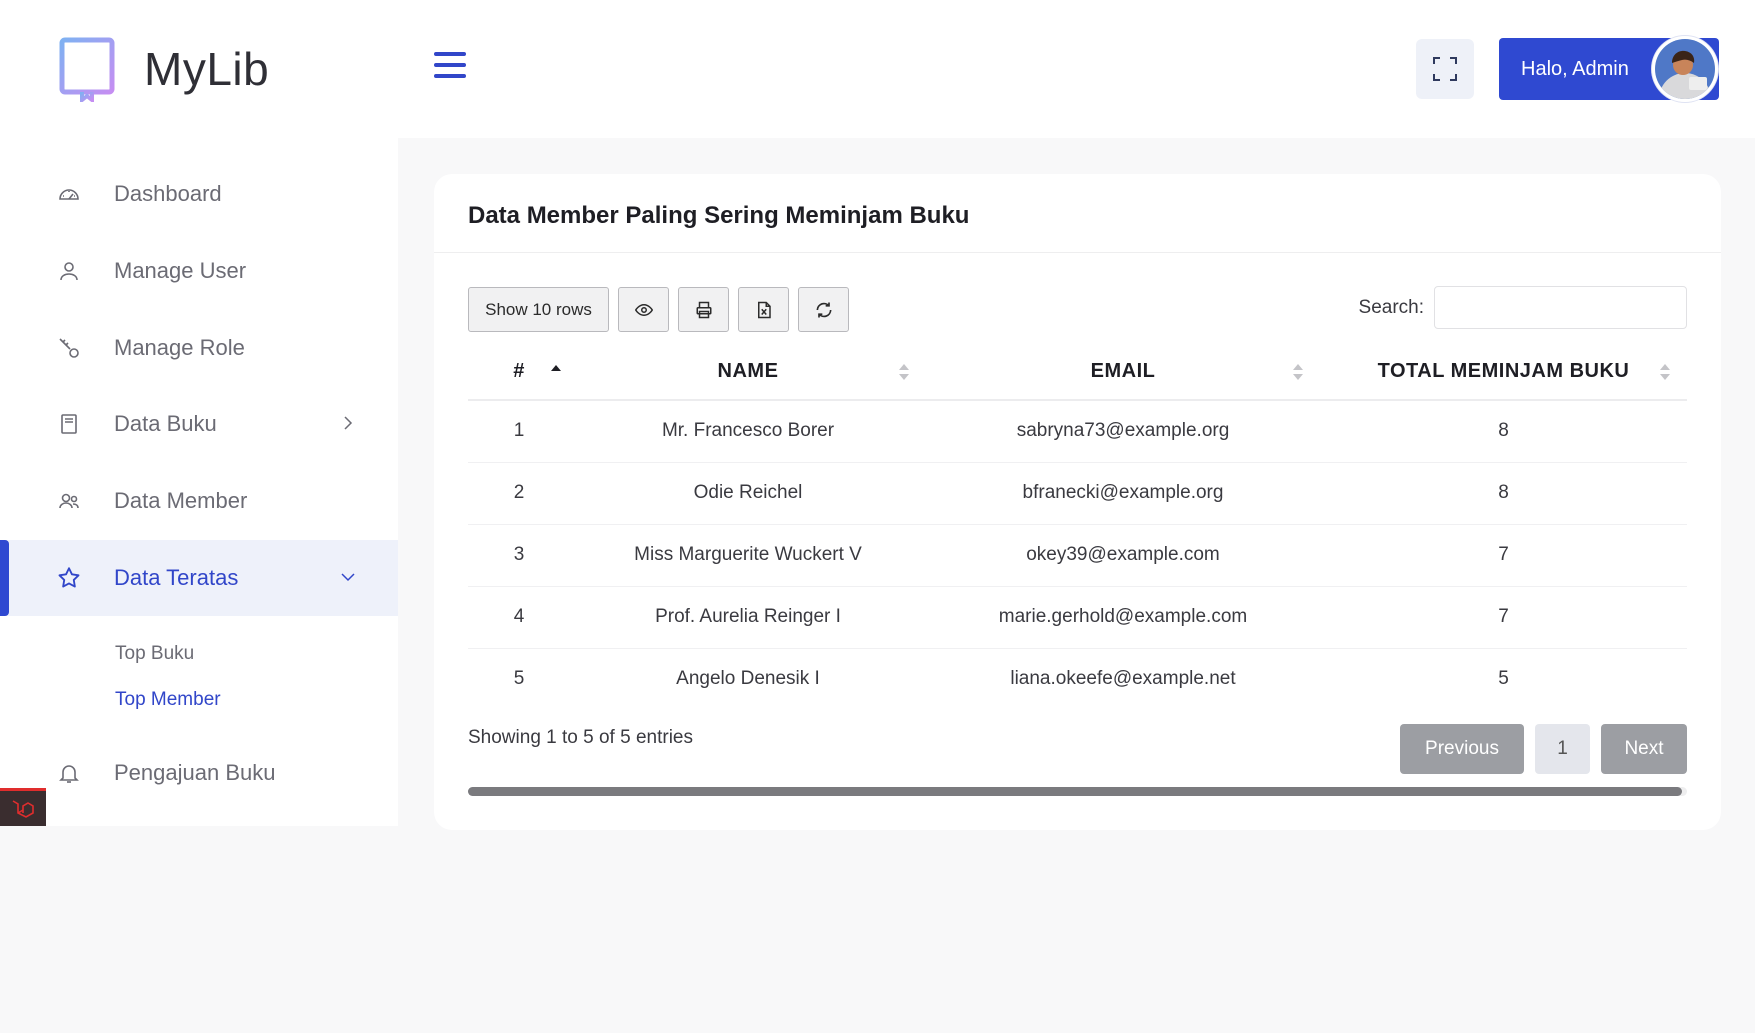  Describe the element at coordinates (1123, 617) in the screenshot. I see `cell-email: marie.gerhold@example.com` at that location.